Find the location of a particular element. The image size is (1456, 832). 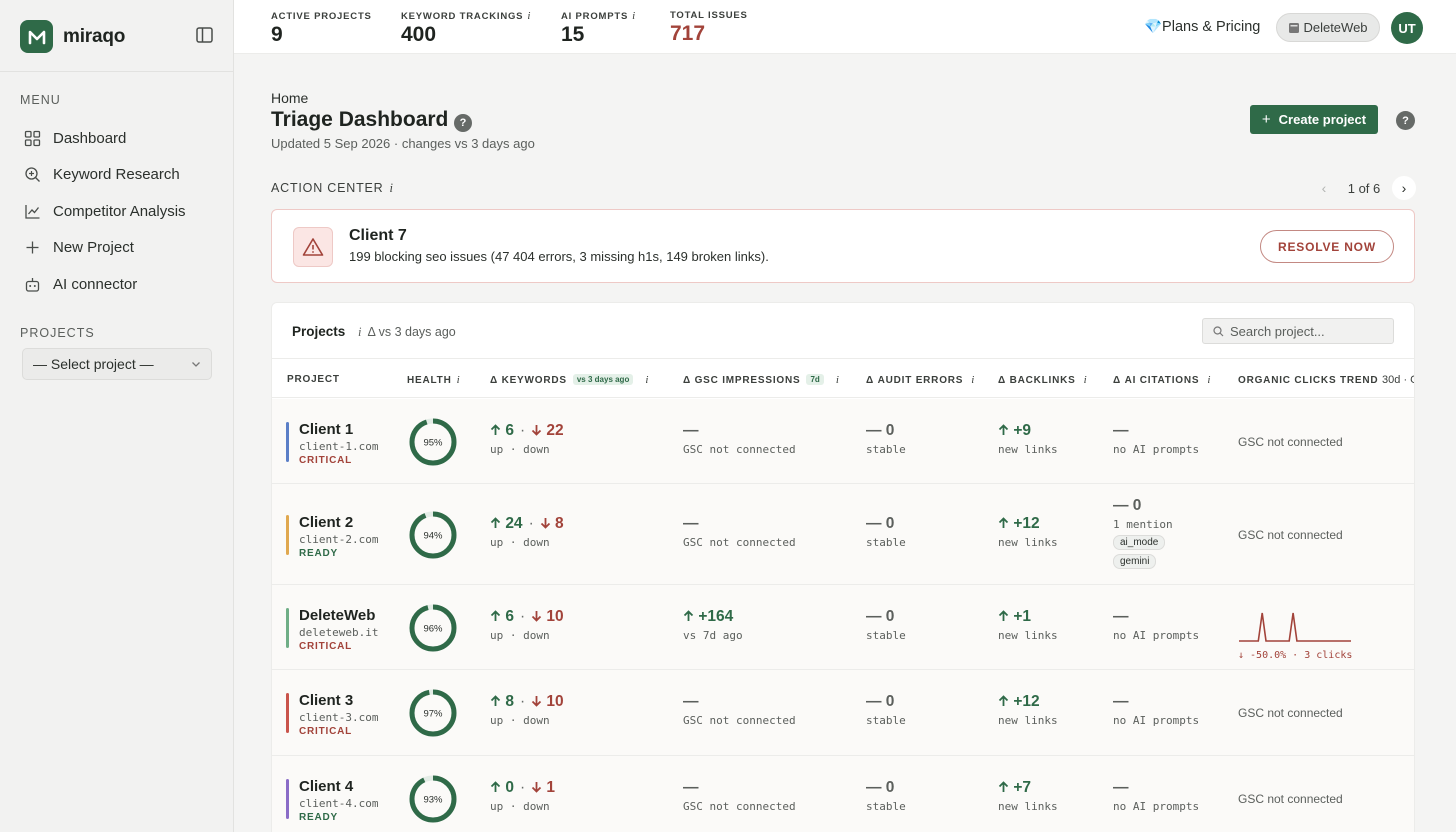

health-gauge: 94% is located at coordinates (433, 535).